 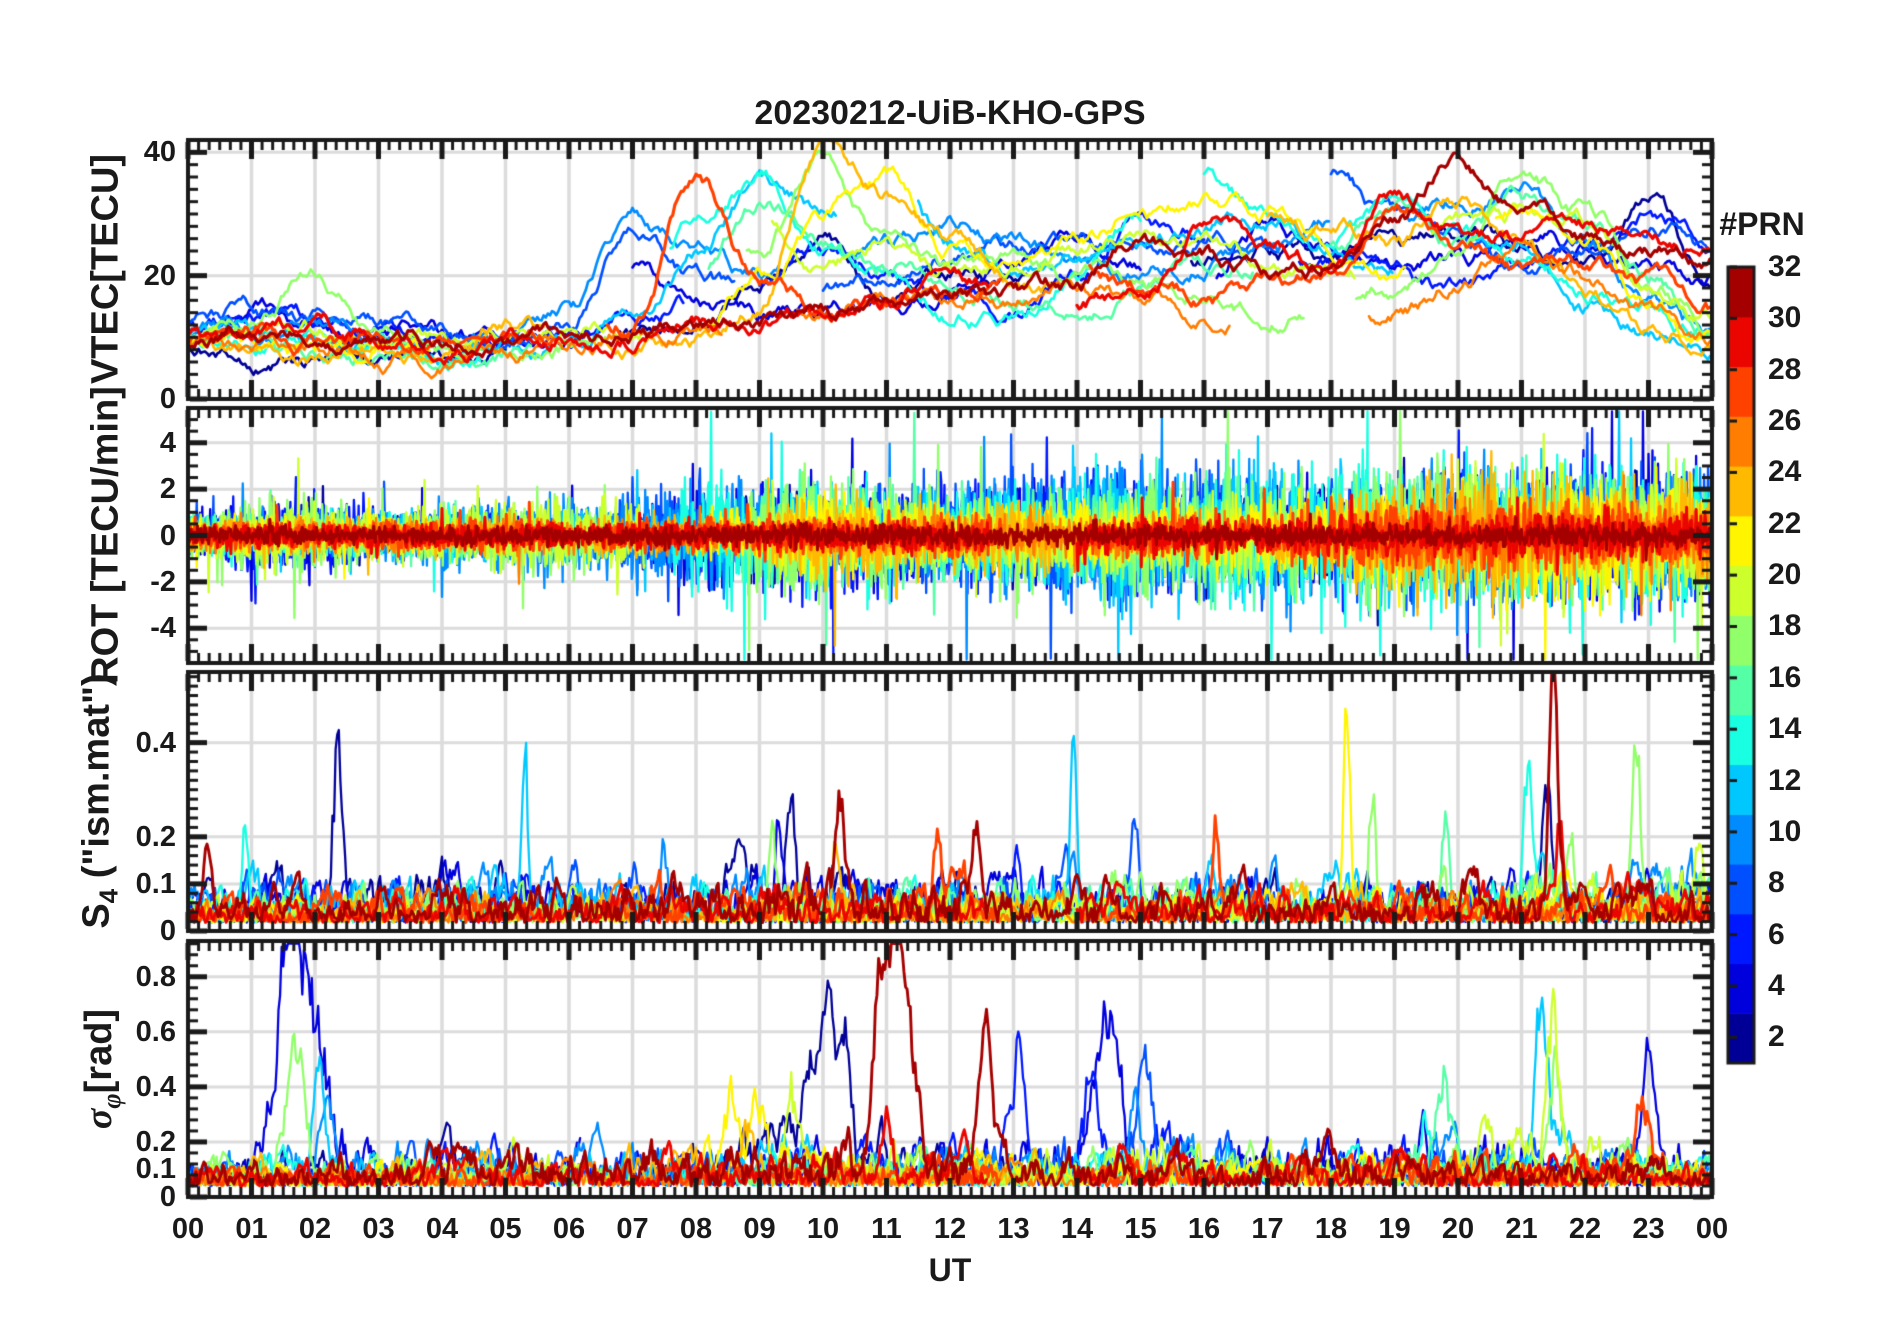 What do you see at coordinates (950, 113) in the screenshot?
I see `chart-title: 20230212-UiB-KHO-GPS` at bounding box center [950, 113].